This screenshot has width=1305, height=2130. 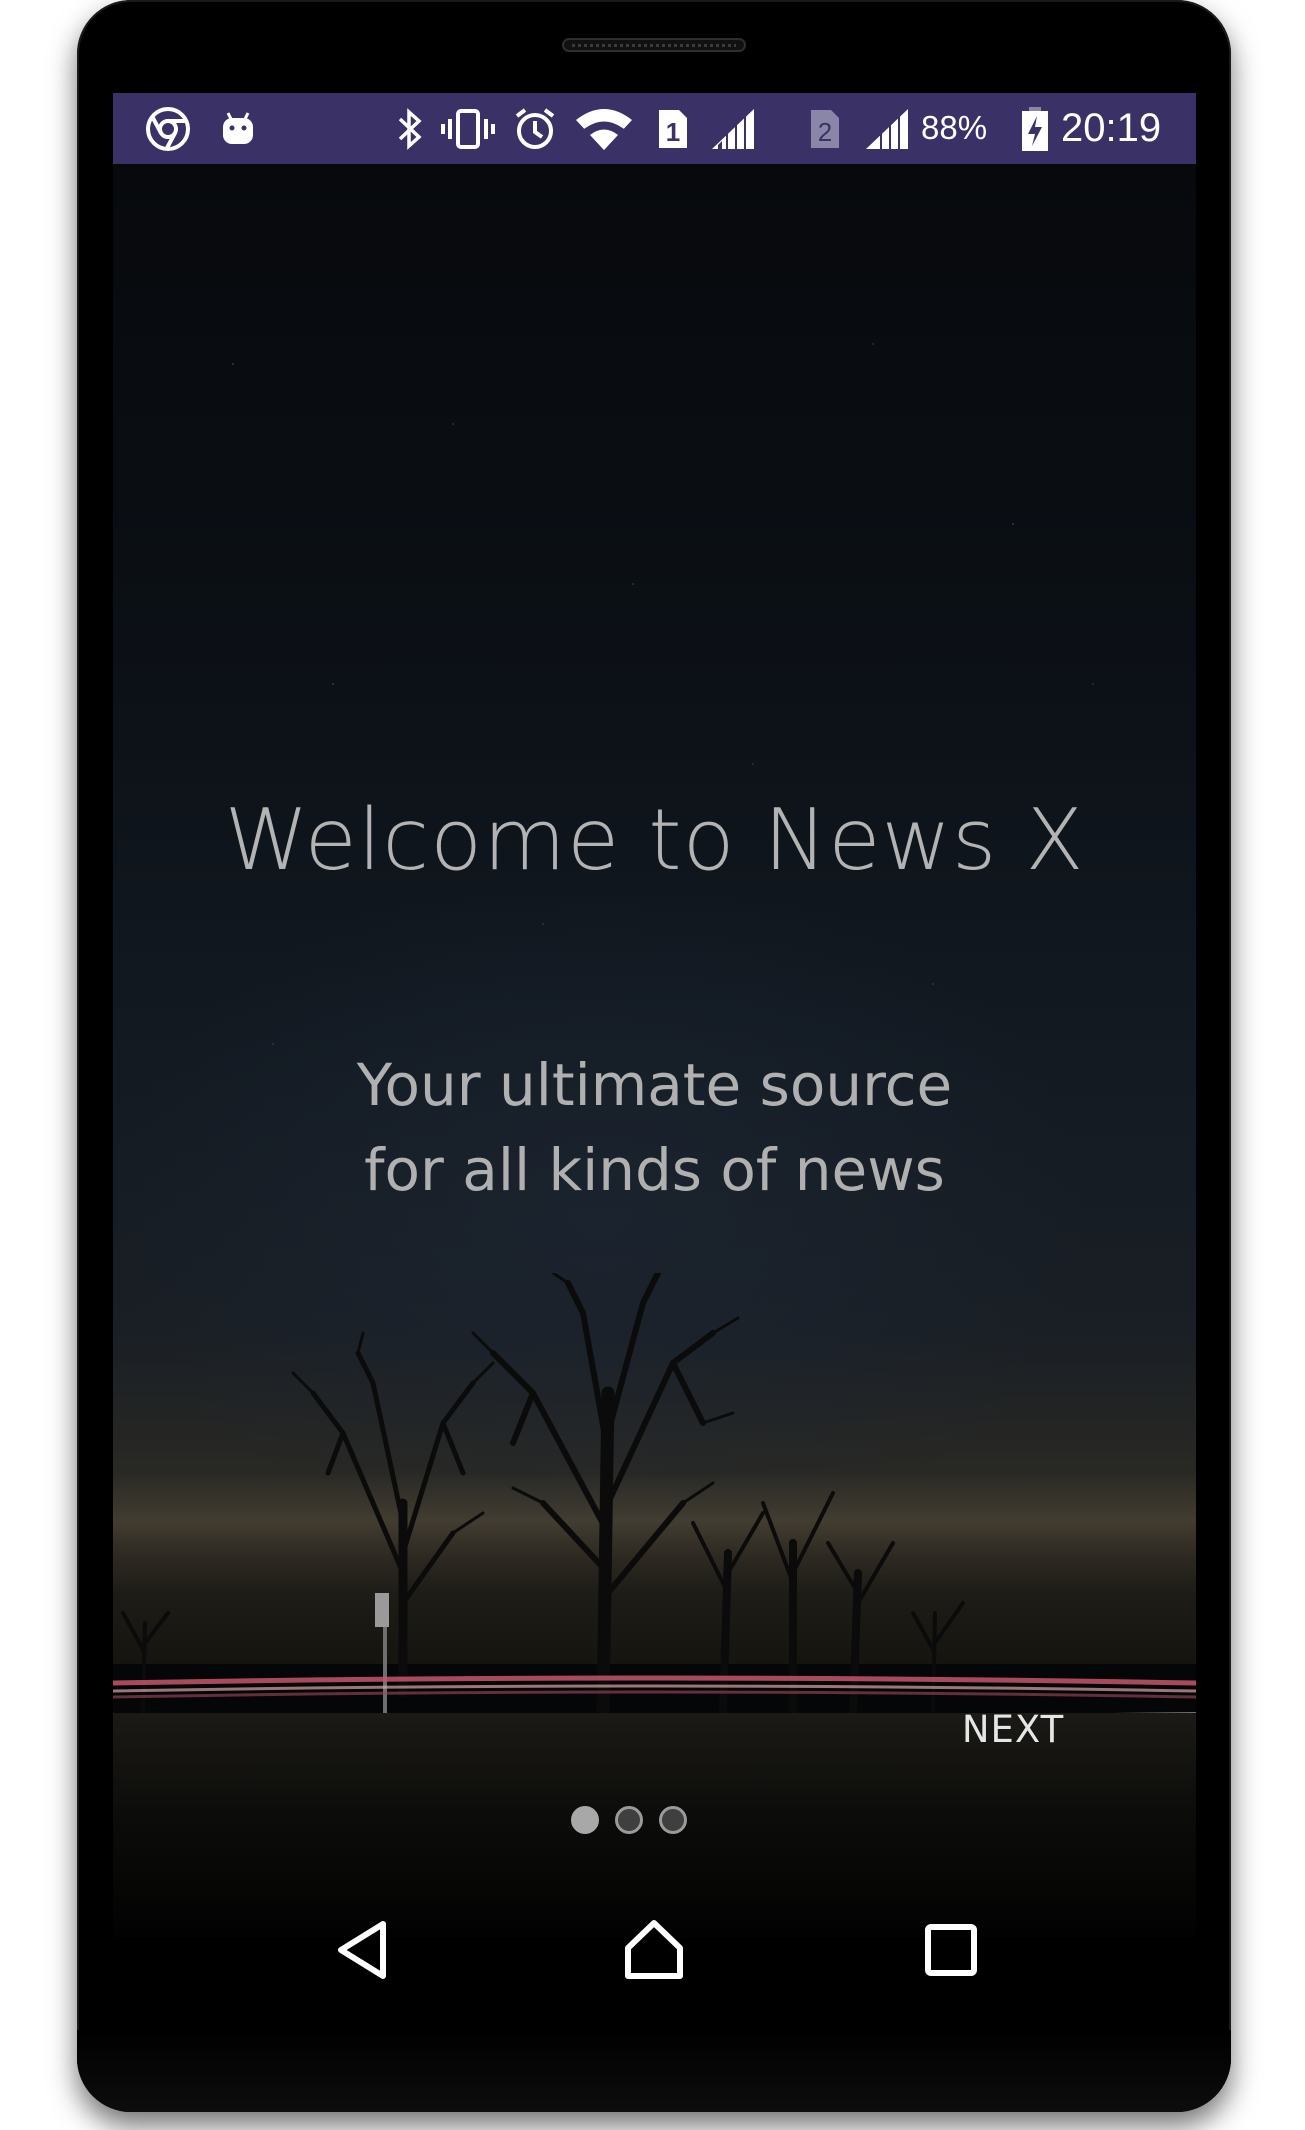 What do you see at coordinates (410, 128) in the screenshot?
I see `bluetooth-icon` at bounding box center [410, 128].